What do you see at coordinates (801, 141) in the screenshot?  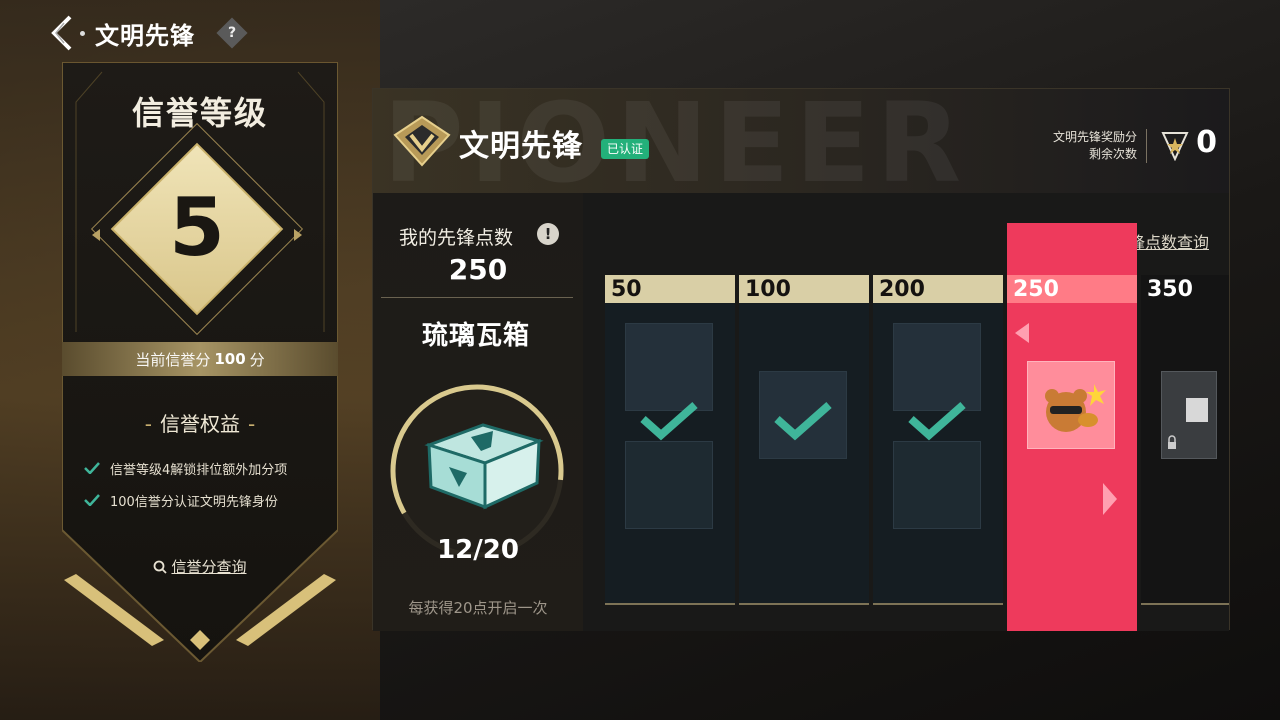 I see `main-header: PIONEER 文明先锋 已认证 文明先锋奖励分 剩余次数 0` at bounding box center [801, 141].